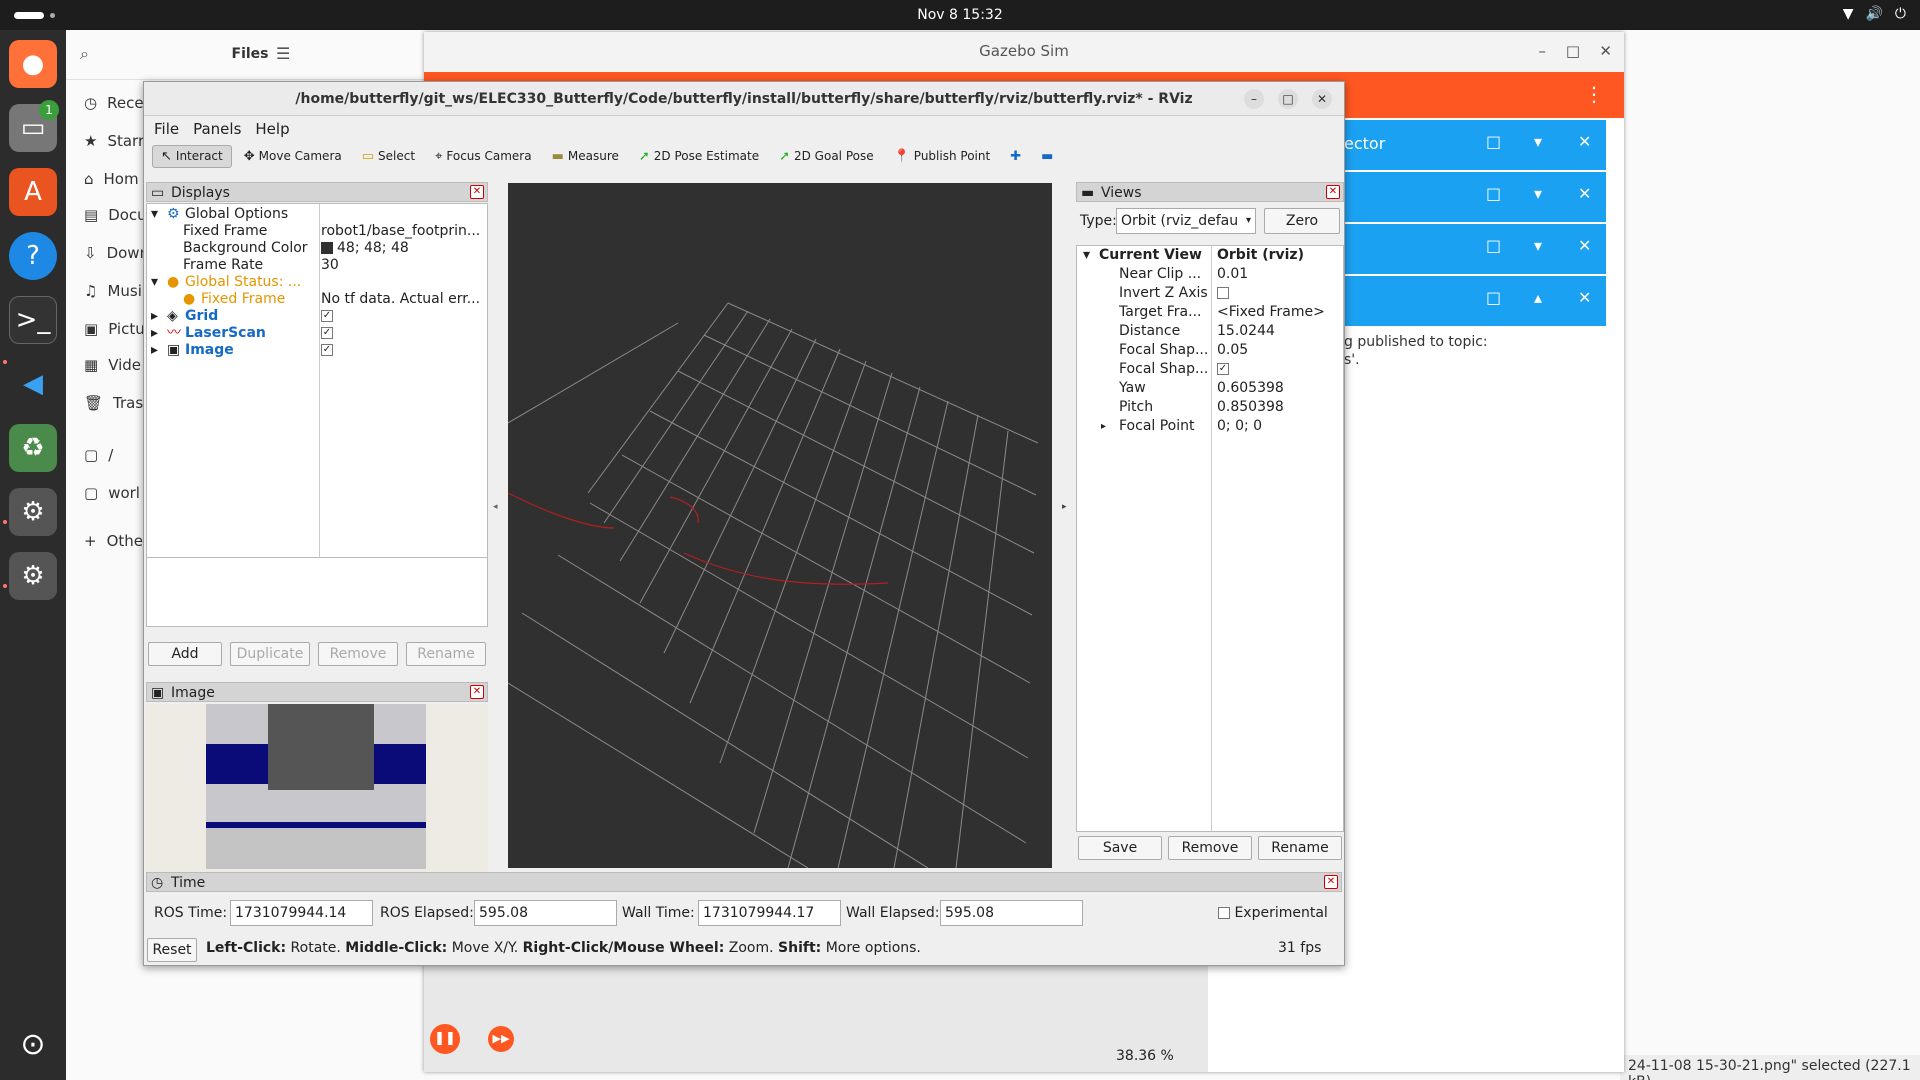  Describe the element at coordinates (358, 654) in the screenshot. I see `remove-button: Remove` at that location.